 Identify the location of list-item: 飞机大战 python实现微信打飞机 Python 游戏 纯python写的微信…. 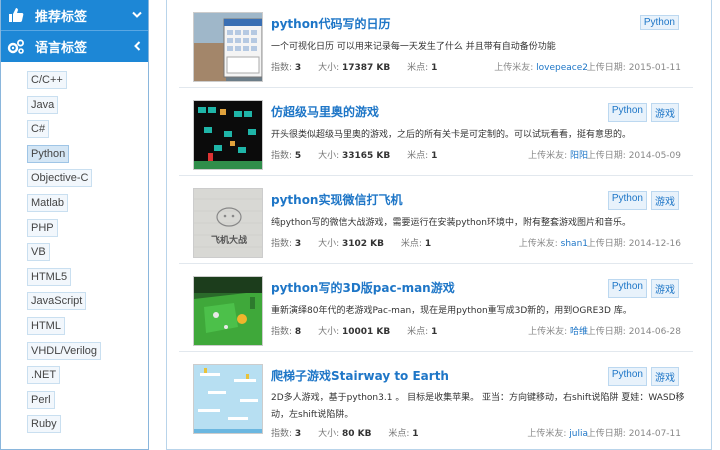
(436, 220).